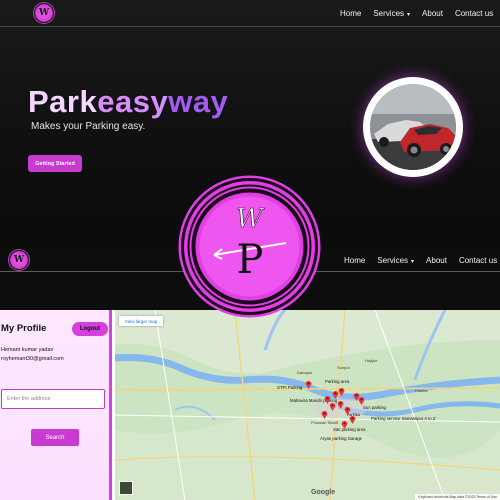 The width and height of the screenshot is (500, 500). I want to click on tagline: Makes your Parking easy., so click(88, 126).